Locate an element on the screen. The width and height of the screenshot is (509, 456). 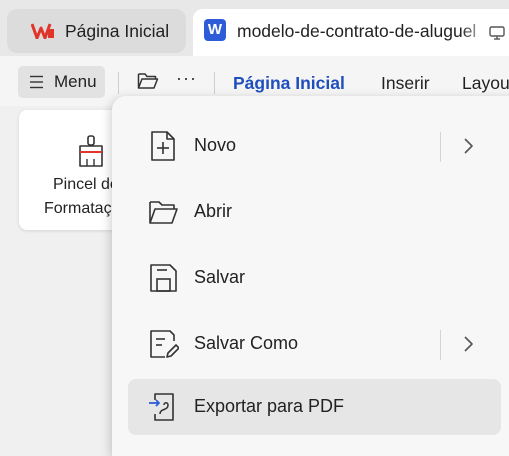
ribbon-tab-home: Página Inicial is located at coordinates (289, 83).